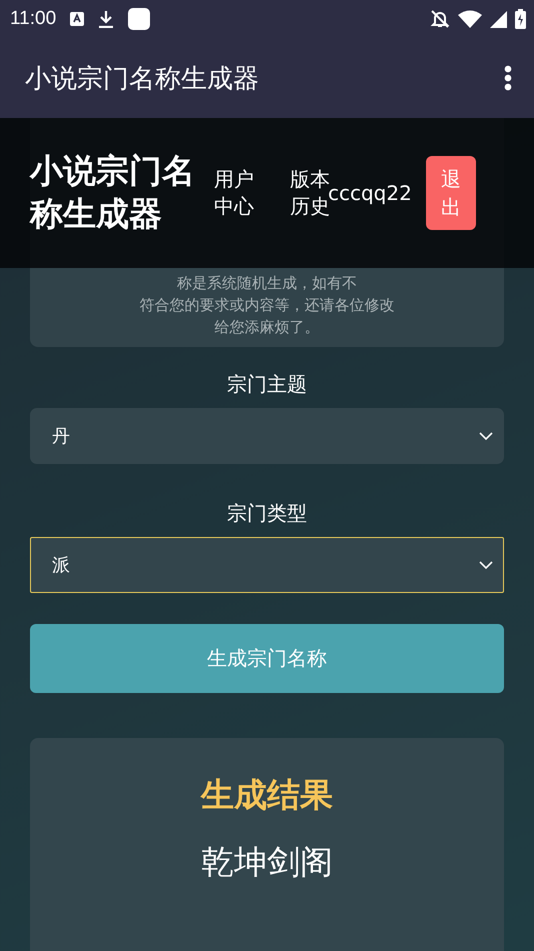  Describe the element at coordinates (139, 19) in the screenshot. I see `square-icon` at that location.